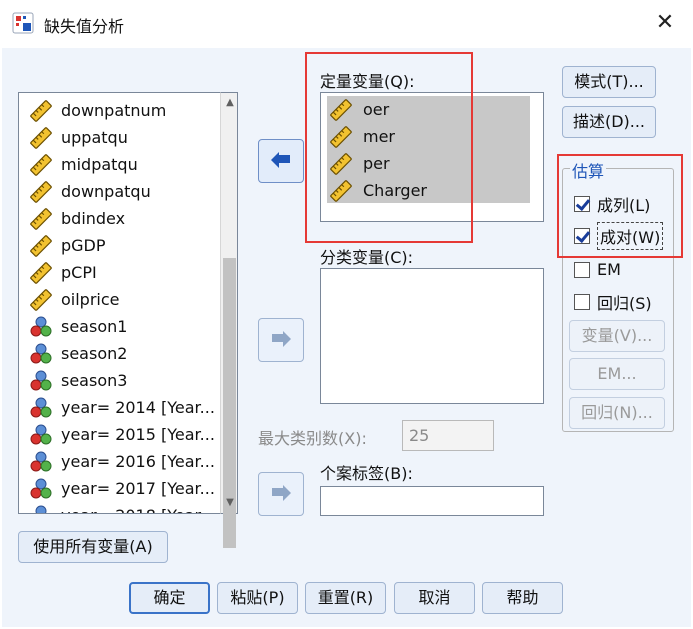  What do you see at coordinates (432, 336) in the screenshot?
I see `categorical-variables-list` at bounding box center [432, 336].